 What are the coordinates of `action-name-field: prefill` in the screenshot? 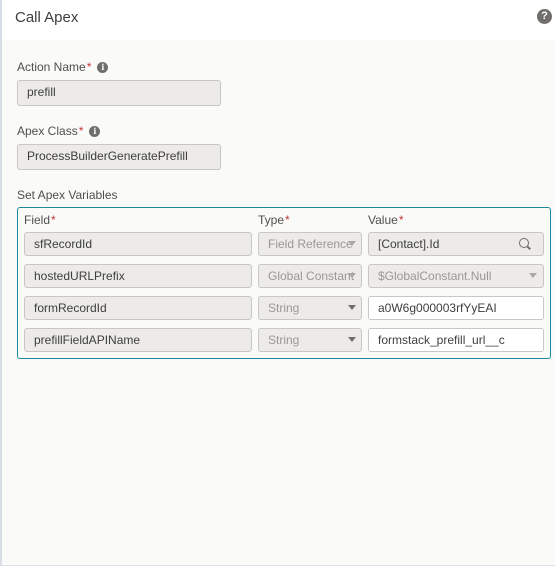 It's located at (119, 93).